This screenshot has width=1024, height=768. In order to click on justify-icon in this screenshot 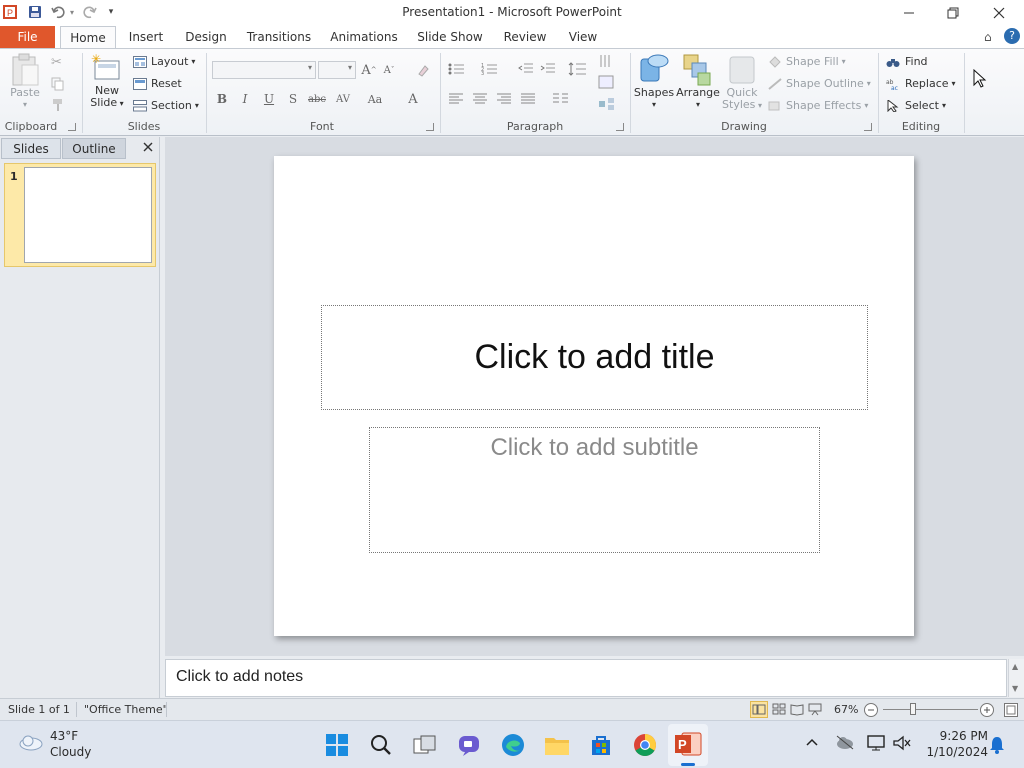, I will do `click(528, 100)`.